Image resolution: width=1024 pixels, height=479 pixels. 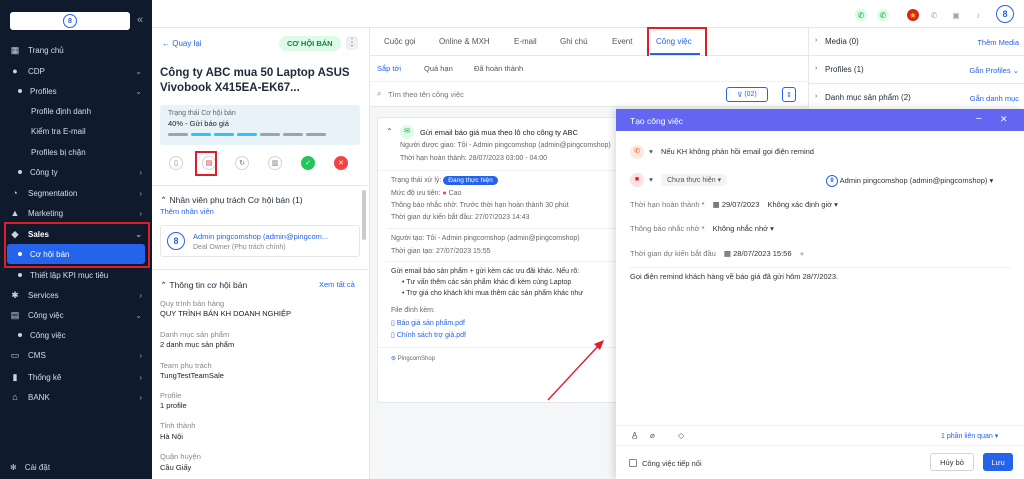 I want to click on logo: 8, so click(x=70, y=21).